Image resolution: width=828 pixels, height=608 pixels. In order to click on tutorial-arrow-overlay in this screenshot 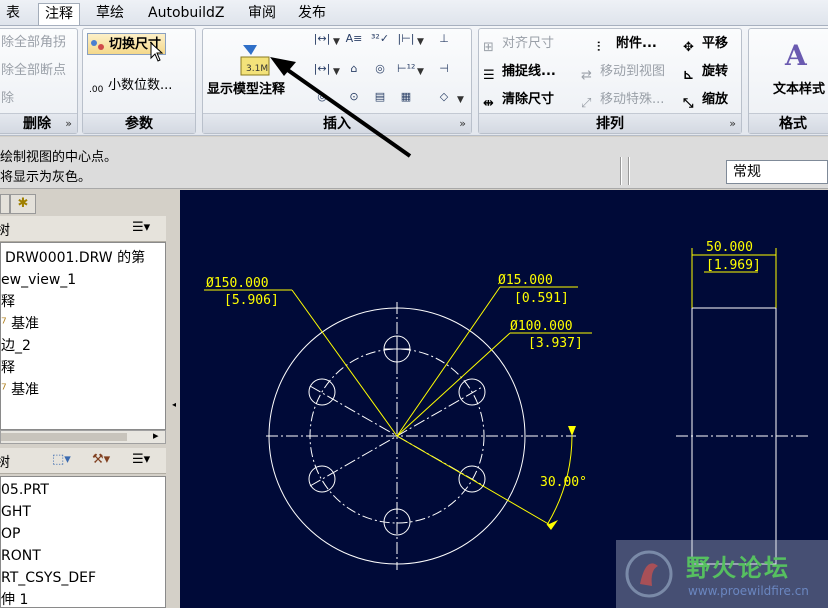, I will do `click(341, 107)`.